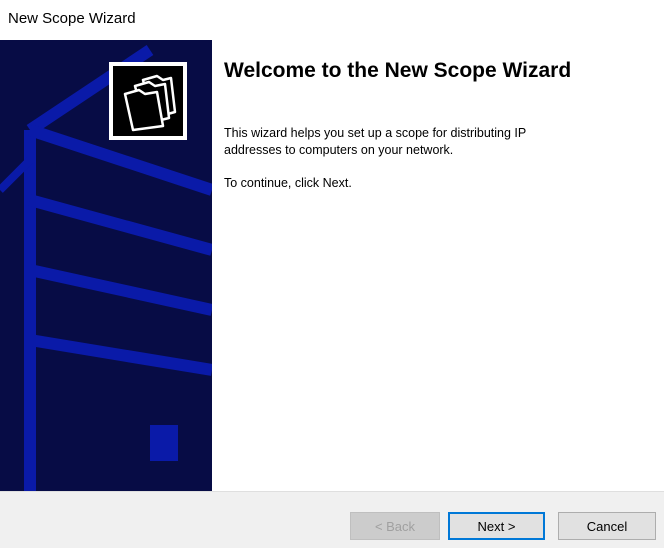 Image resolution: width=664 pixels, height=548 pixels. I want to click on wizard-logo, so click(148, 101).